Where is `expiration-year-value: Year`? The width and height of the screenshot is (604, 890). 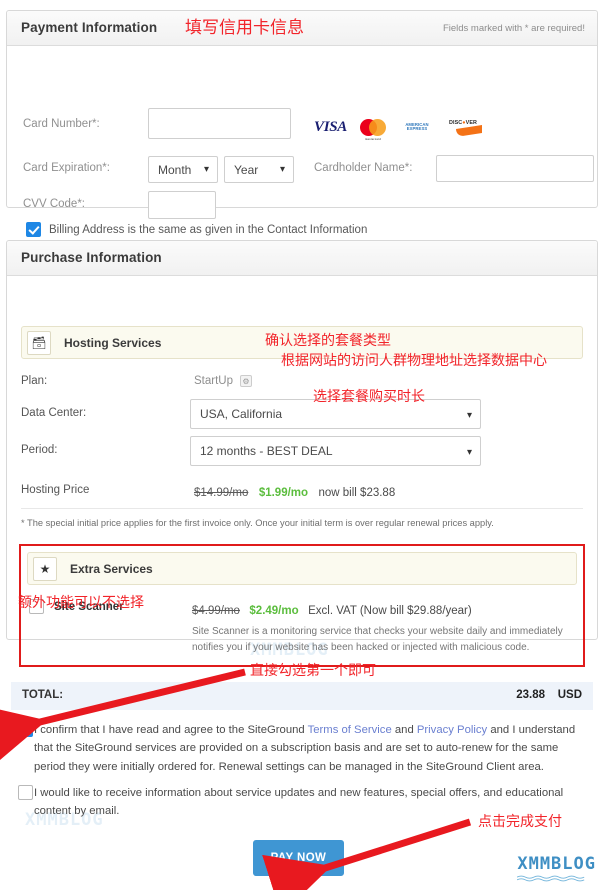
expiration-year-value: Year is located at coordinates (246, 170).